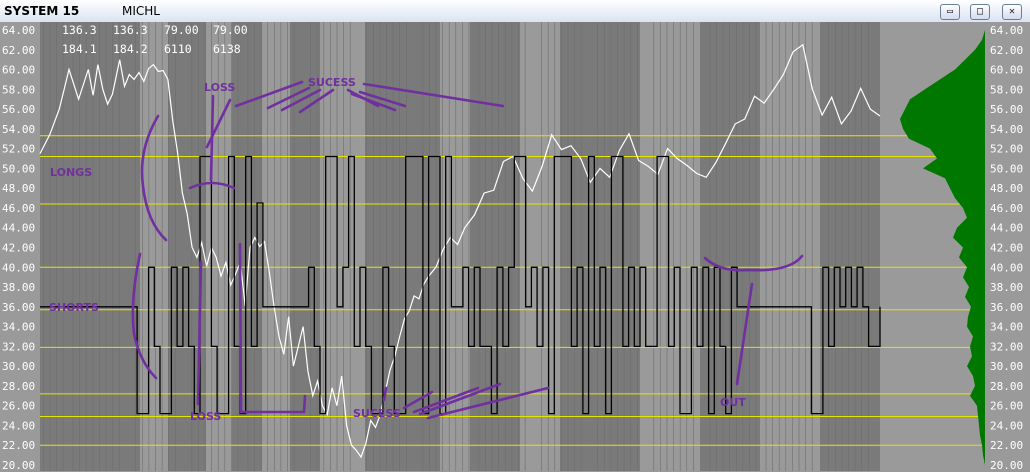 This screenshot has width=1030, height=472. What do you see at coordinates (74, 307) in the screenshot?
I see `label-shorts: SHORTS` at bounding box center [74, 307].